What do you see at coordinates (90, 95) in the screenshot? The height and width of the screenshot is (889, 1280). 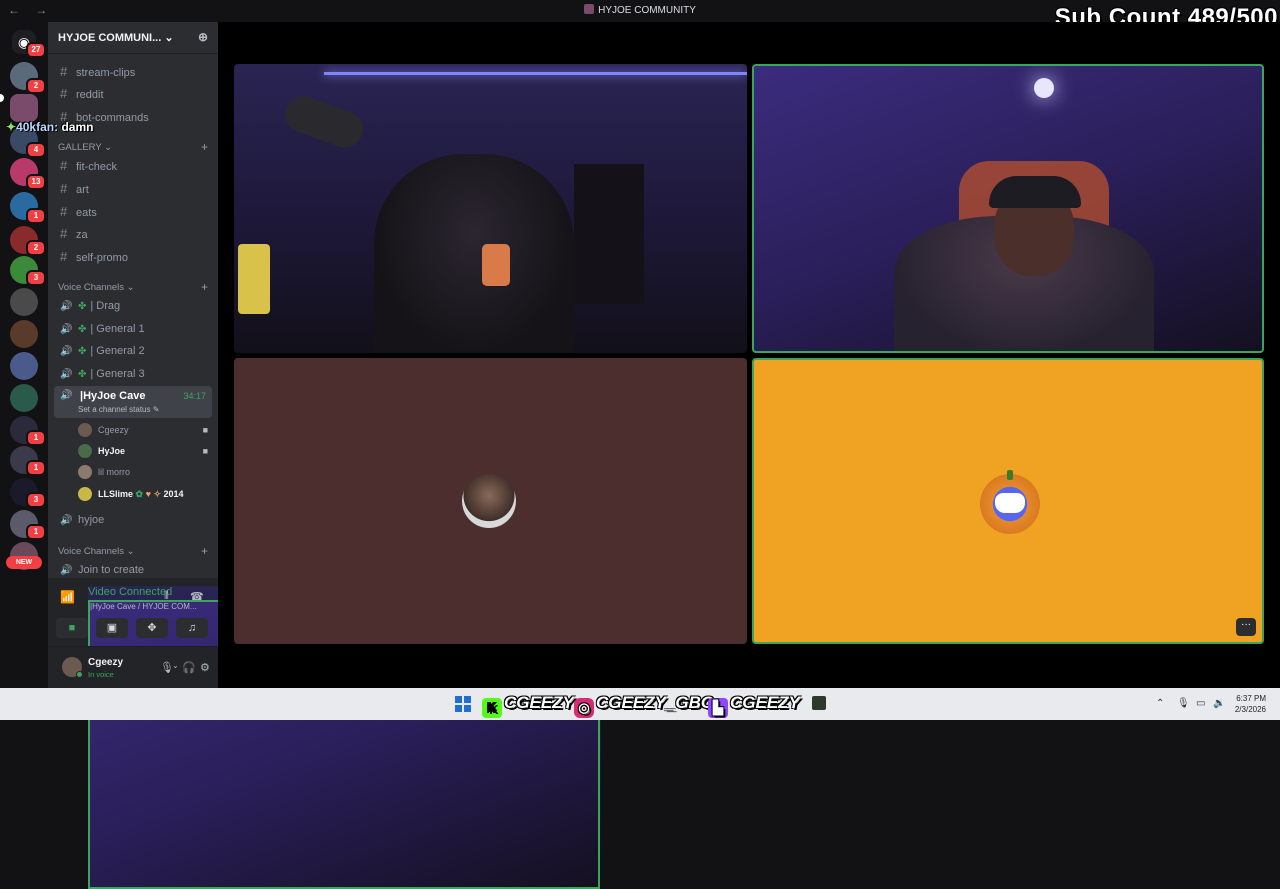 I see `channel-label: reddit` at bounding box center [90, 95].